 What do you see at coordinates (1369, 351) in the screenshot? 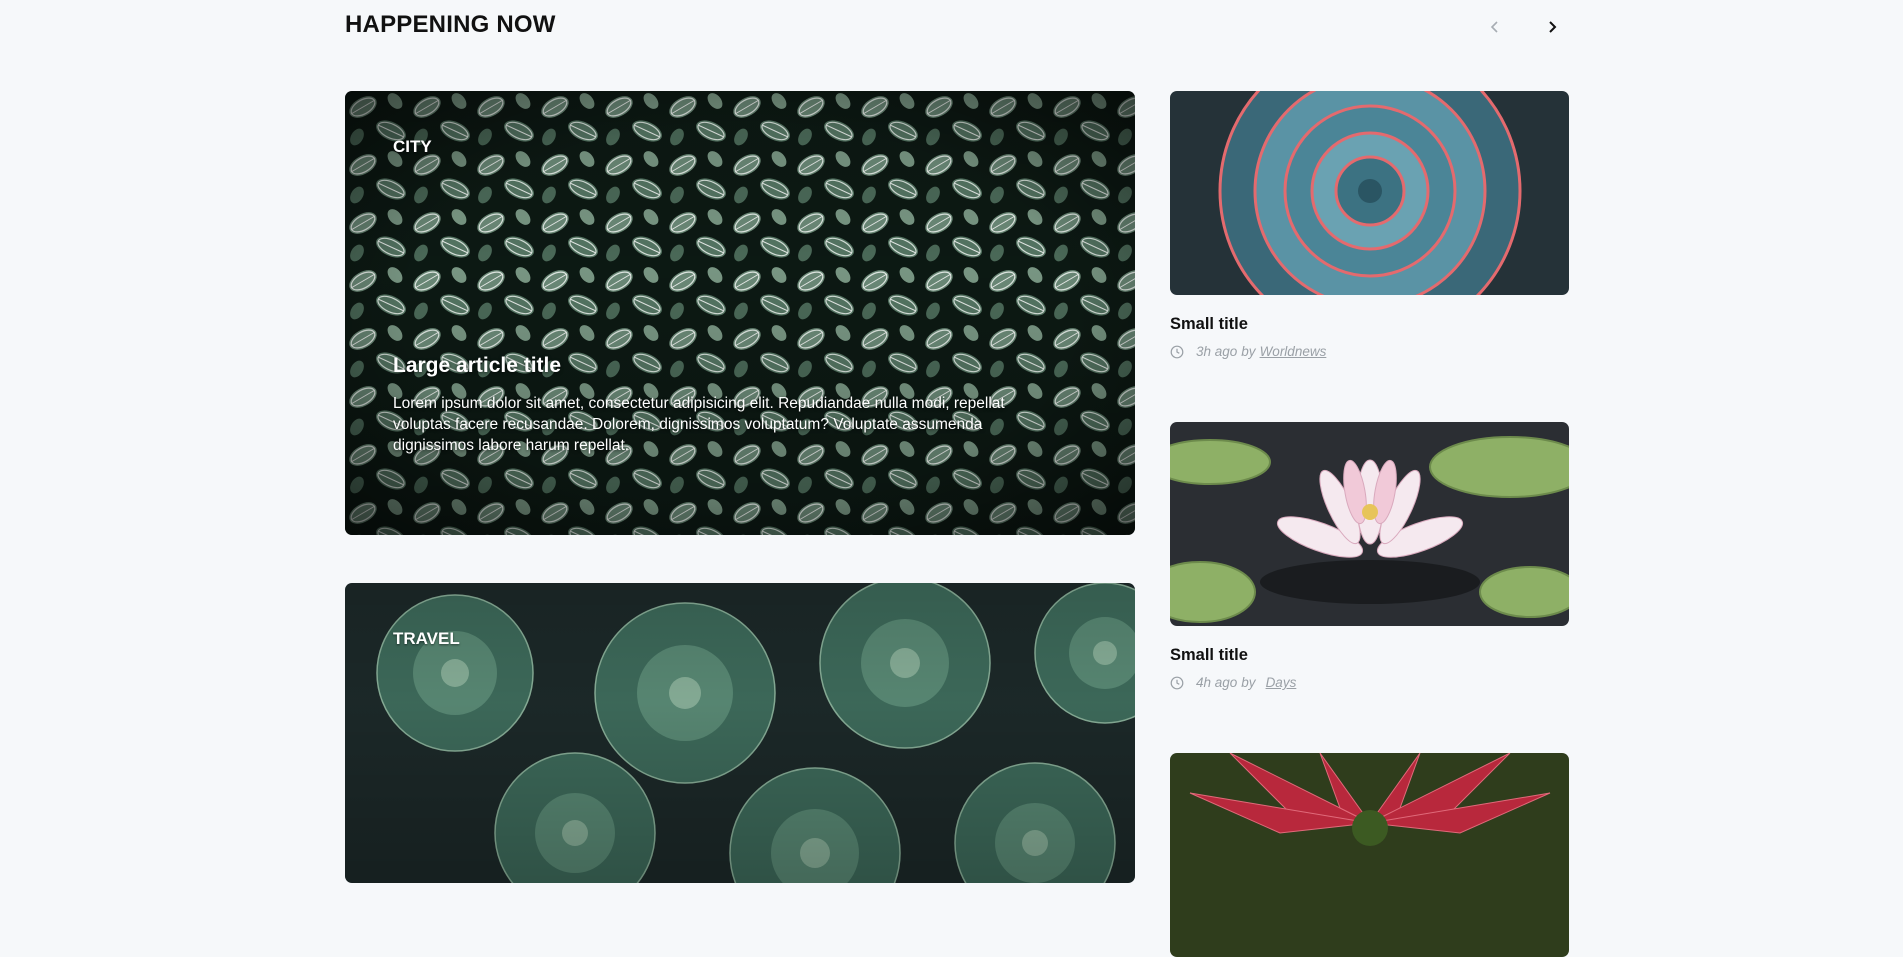
I see `article-meta: 3h ago by Worldnews` at bounding box center [1369, 351].